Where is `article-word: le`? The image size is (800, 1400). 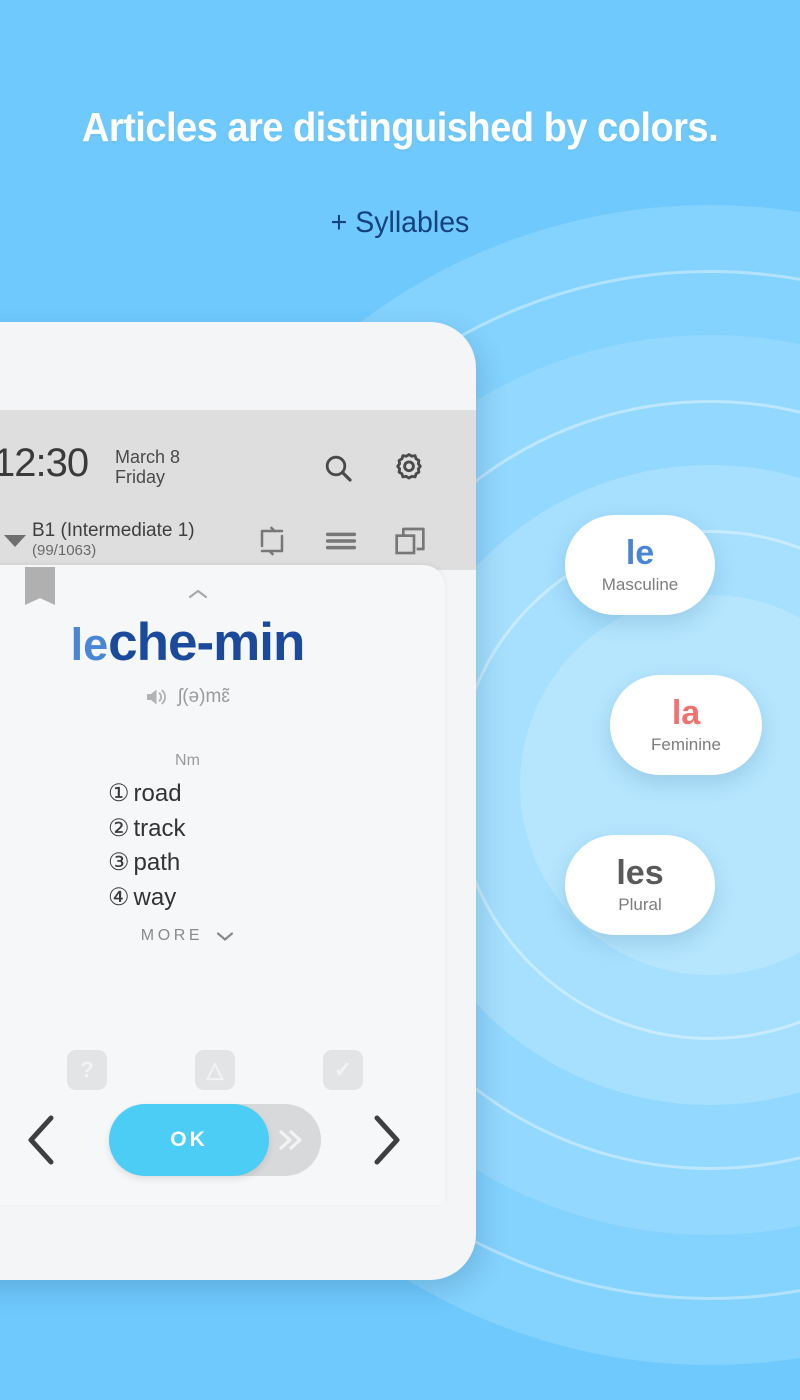
article-word: le is located at coordinates (640, 552).